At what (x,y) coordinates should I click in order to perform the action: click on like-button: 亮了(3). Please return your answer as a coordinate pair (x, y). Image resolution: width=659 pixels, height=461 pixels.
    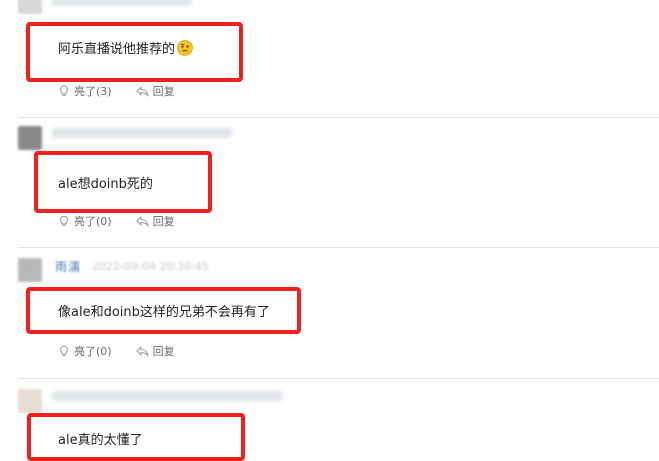
    Looking at the image, I should click on (85, 91).